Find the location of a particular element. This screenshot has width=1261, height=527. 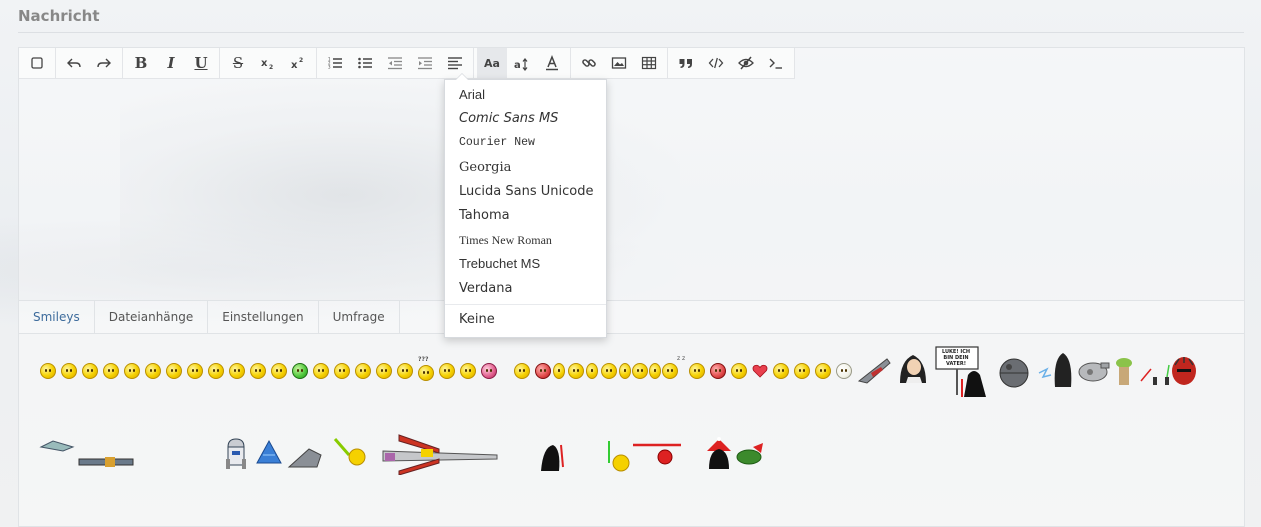

strikethrough-button: S is located at coordinates (238, 63).